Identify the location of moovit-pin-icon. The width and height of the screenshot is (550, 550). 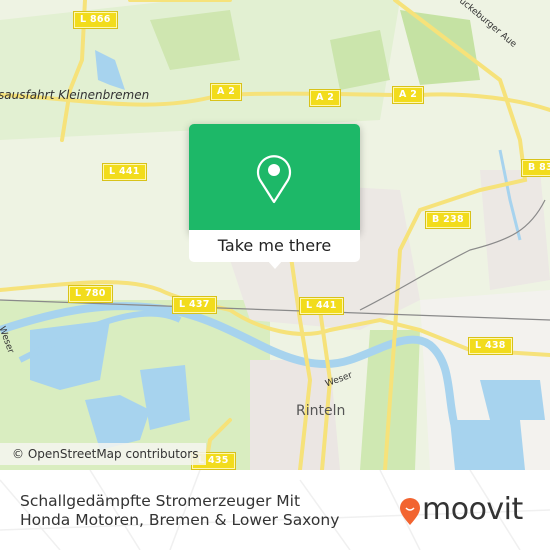
(410, 511).